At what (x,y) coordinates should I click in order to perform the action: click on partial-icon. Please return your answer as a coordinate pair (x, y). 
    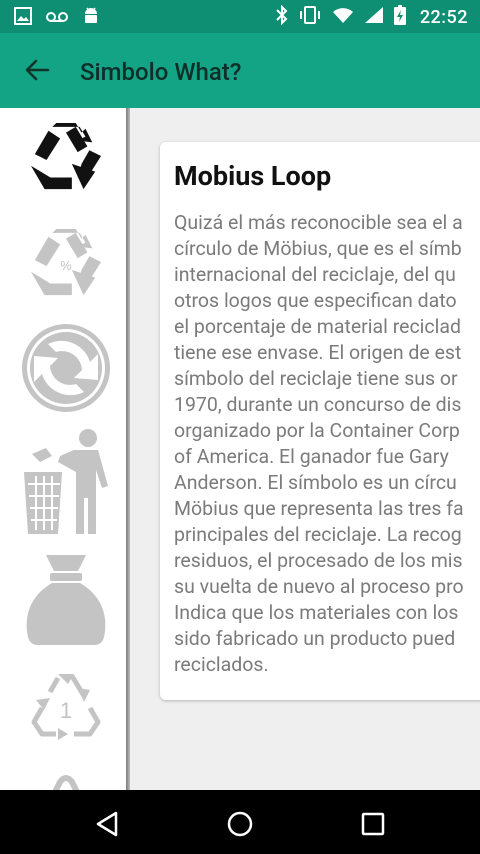
    Looking at the image, I should click on (66, 782).